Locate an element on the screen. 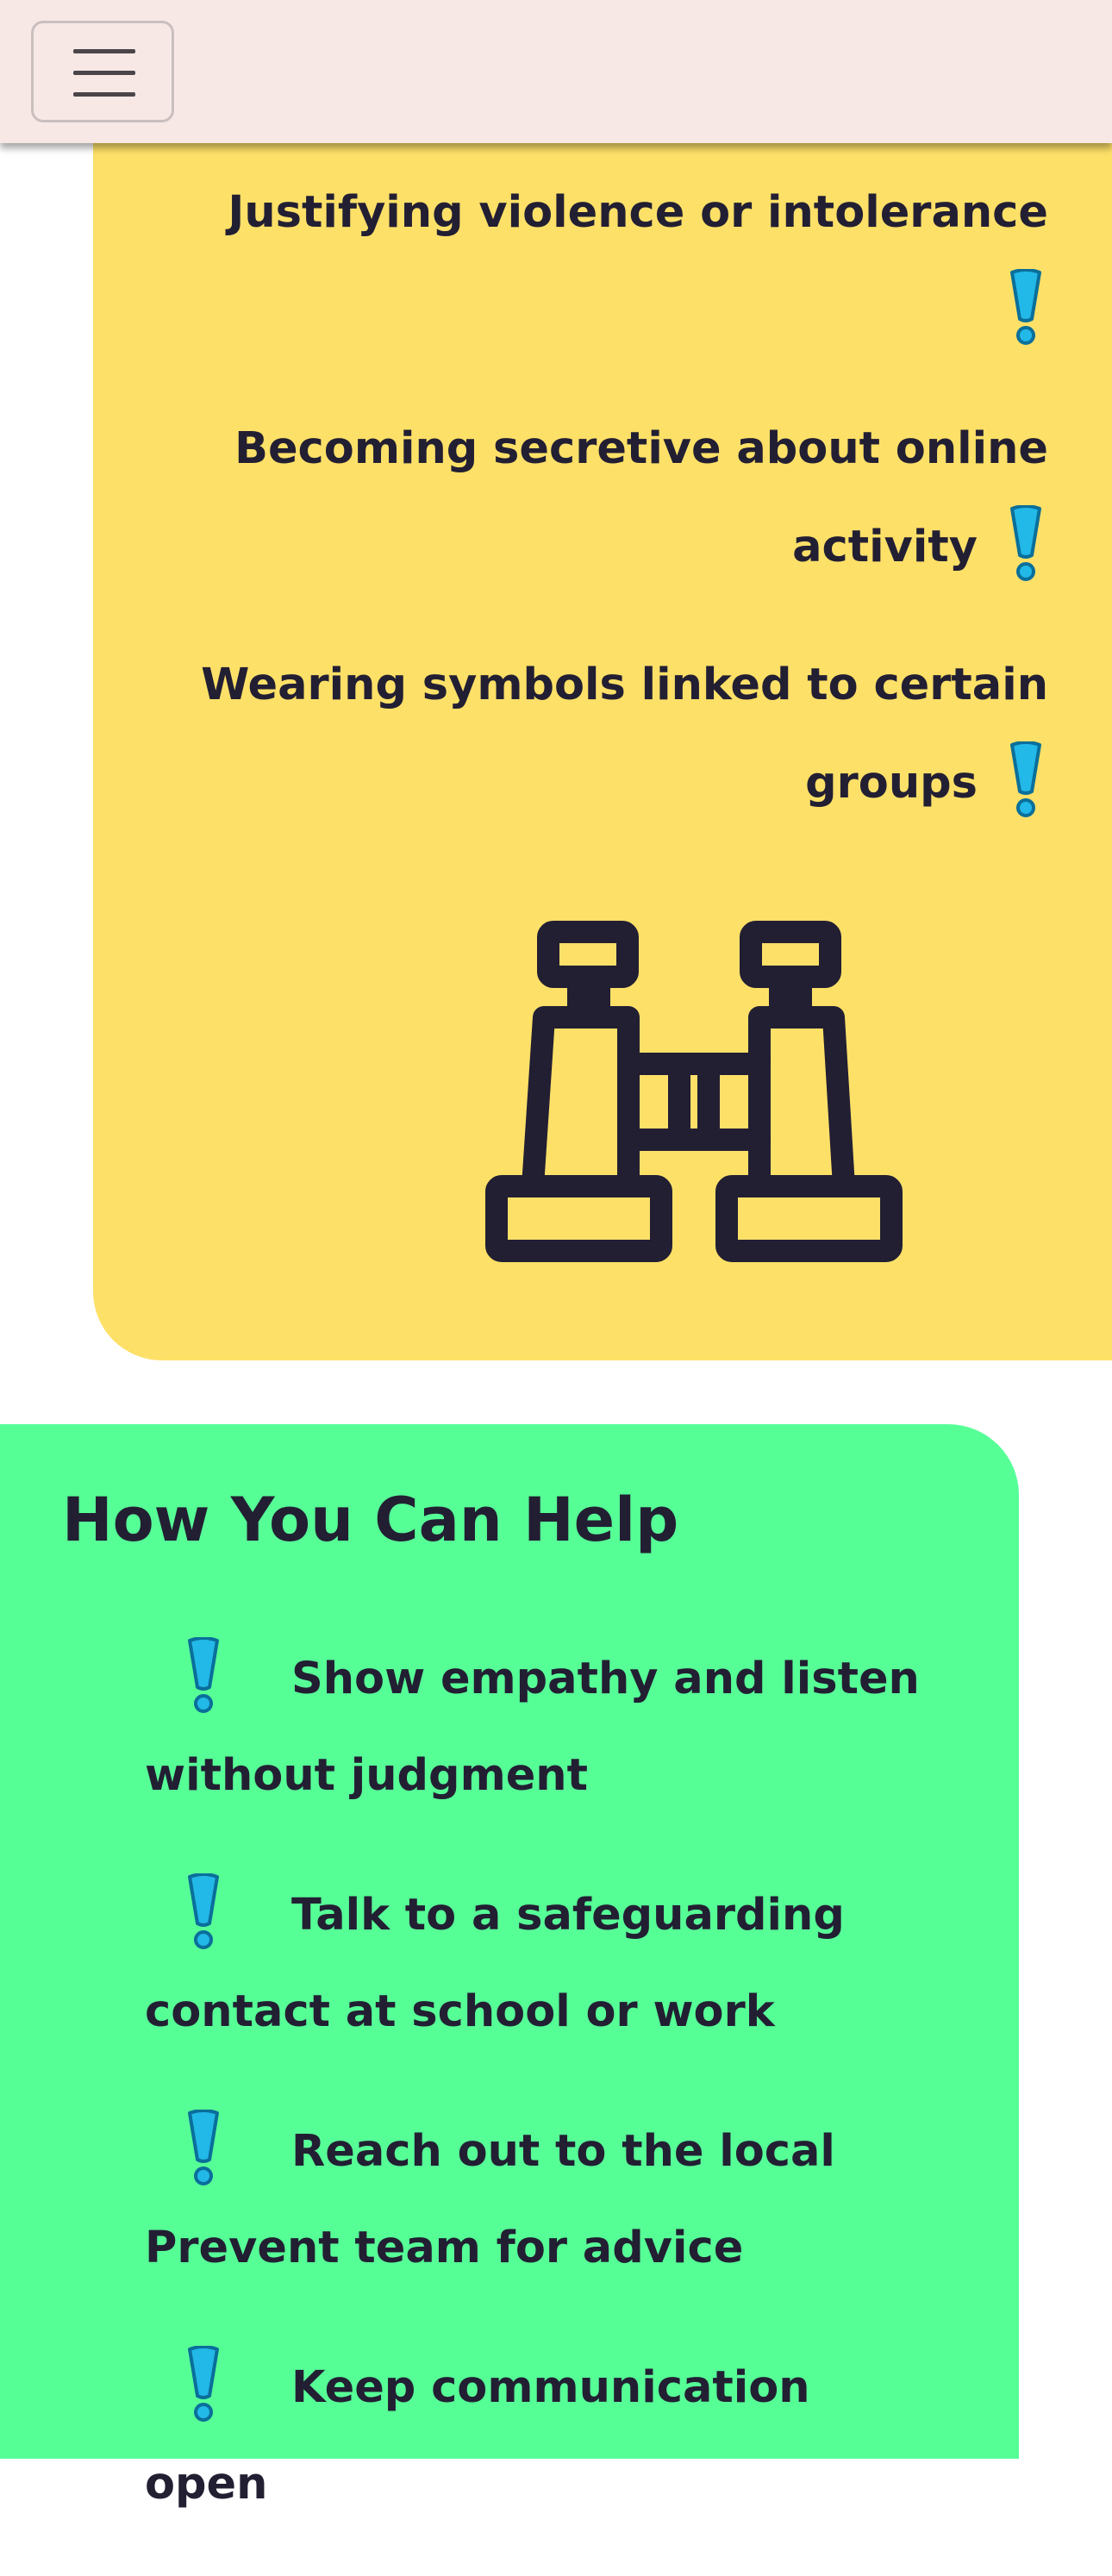 This screenshot has height=2576, width=1112. list-item: Show empathy and listen without judgment is located at coordinates (533, 1728).